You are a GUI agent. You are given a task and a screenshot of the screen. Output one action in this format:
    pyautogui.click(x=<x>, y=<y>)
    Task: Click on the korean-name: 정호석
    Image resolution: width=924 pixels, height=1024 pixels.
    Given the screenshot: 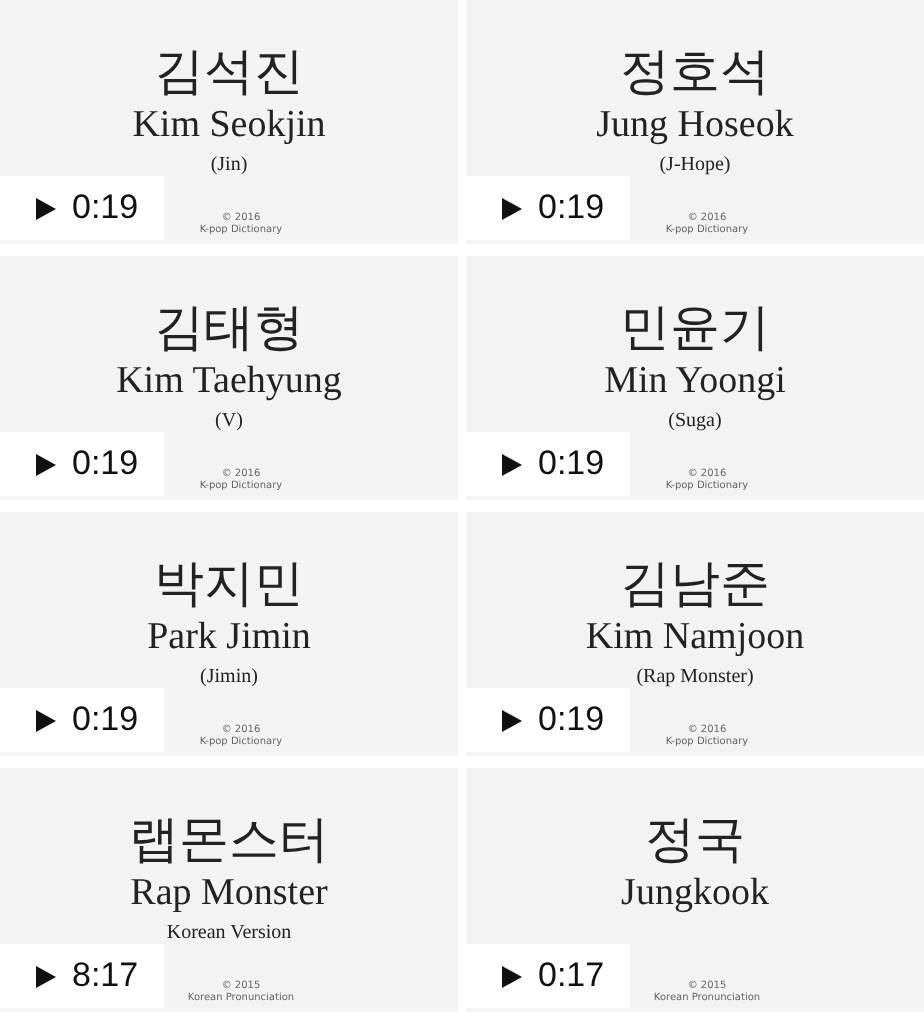 What is the action you would take?
    pyautogui.click(x=695, y=74)
    